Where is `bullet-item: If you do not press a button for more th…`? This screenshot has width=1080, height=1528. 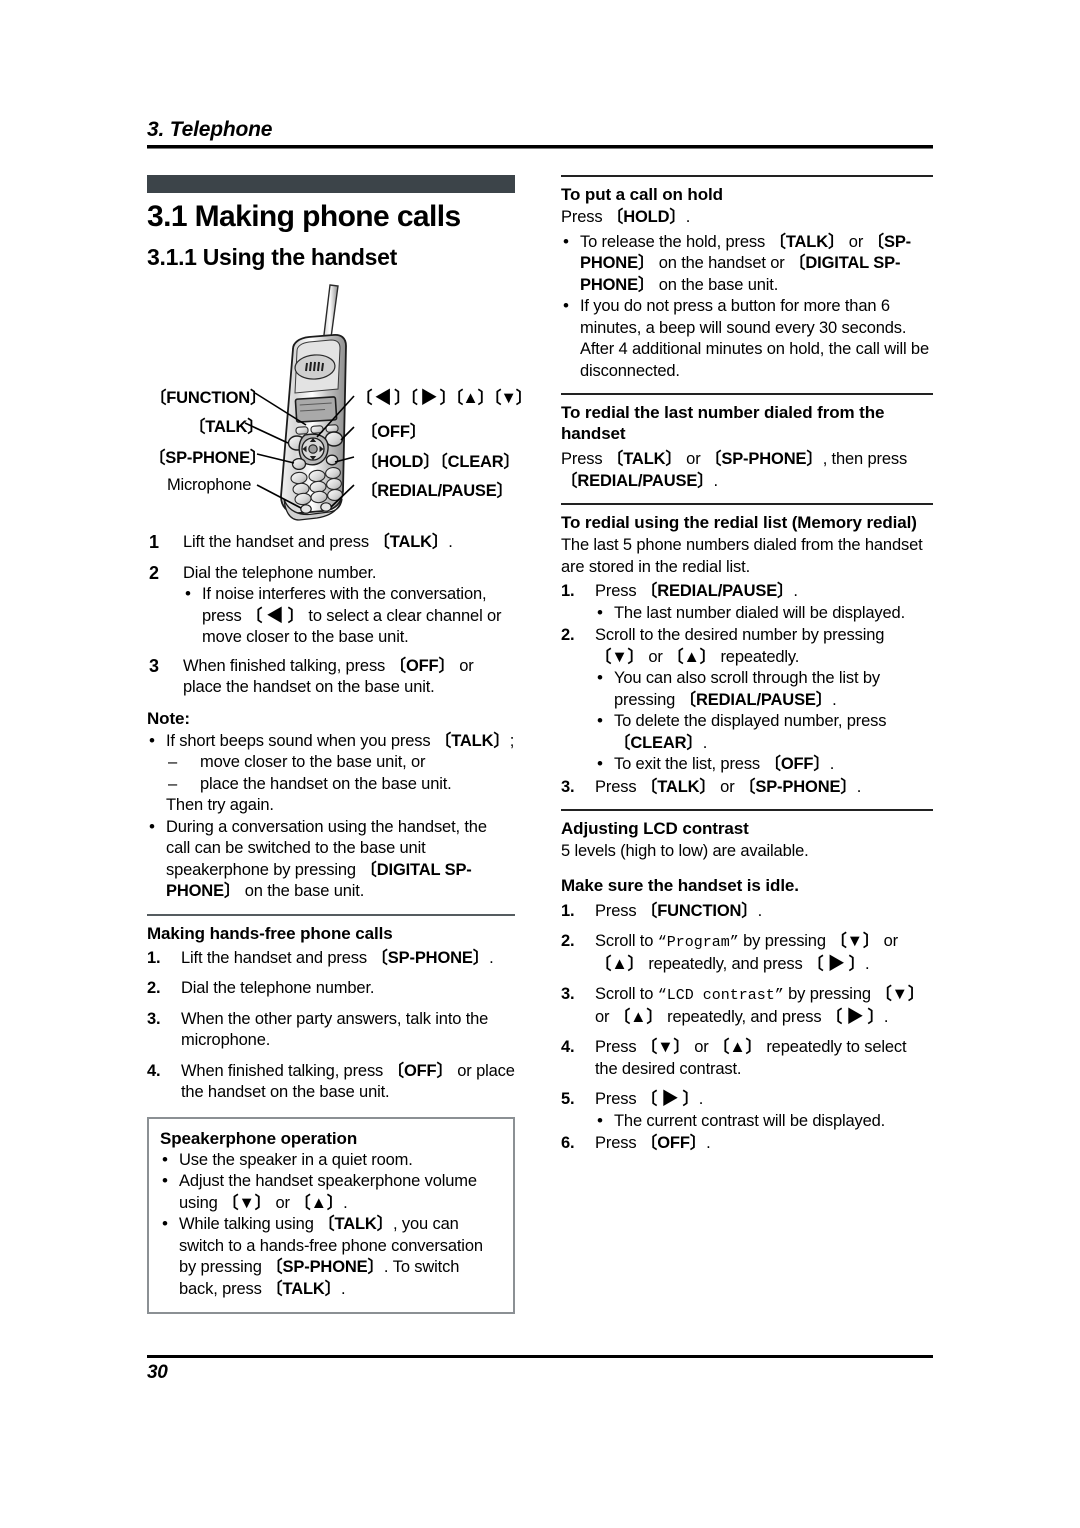 bullet-item: If you do not press a button for more th… is located at coordinates (747, 338).